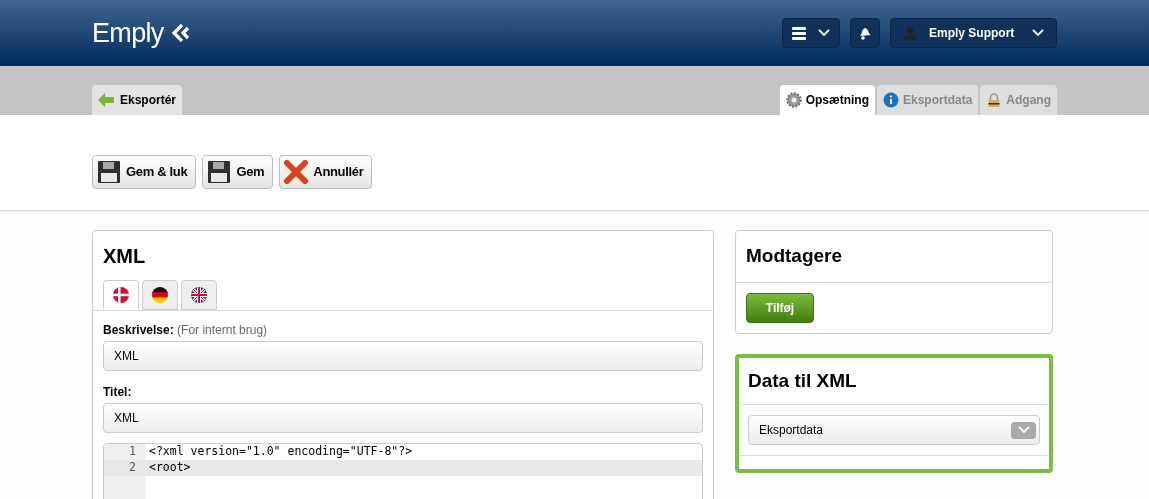 Image resolution: width=1149 pixels, height=499 pixels. I want to click on danish-flag-icon, so click(121, 295).